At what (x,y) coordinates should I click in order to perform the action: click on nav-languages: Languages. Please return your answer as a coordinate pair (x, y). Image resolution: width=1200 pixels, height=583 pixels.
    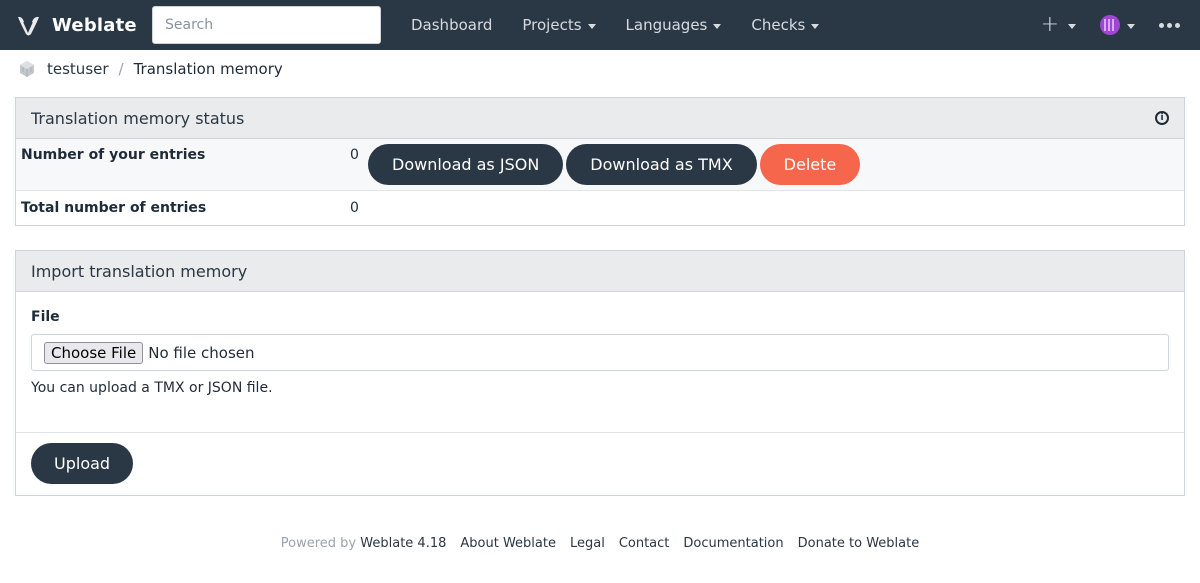
    Looking at the image, I should click on (674, 25).